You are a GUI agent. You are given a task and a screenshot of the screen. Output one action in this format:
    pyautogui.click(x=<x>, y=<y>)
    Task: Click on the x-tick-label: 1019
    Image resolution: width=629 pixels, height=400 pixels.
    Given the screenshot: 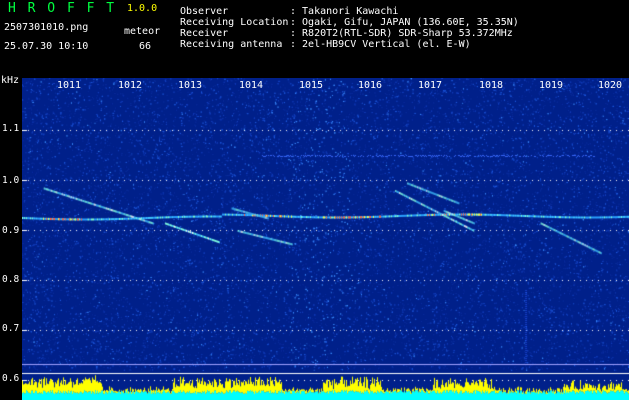 What is the action you would take?
    pyautogui.click(x=551, y=85)
    